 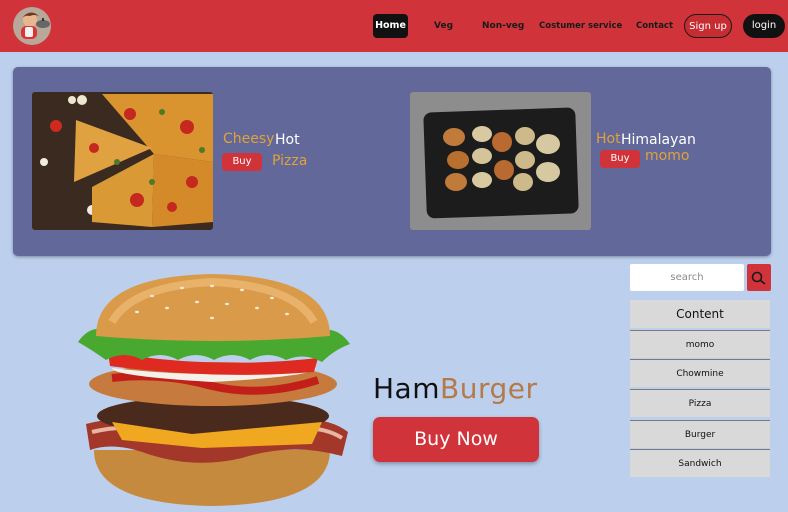 I want to click on search-icon, so click(x=758, y=278).